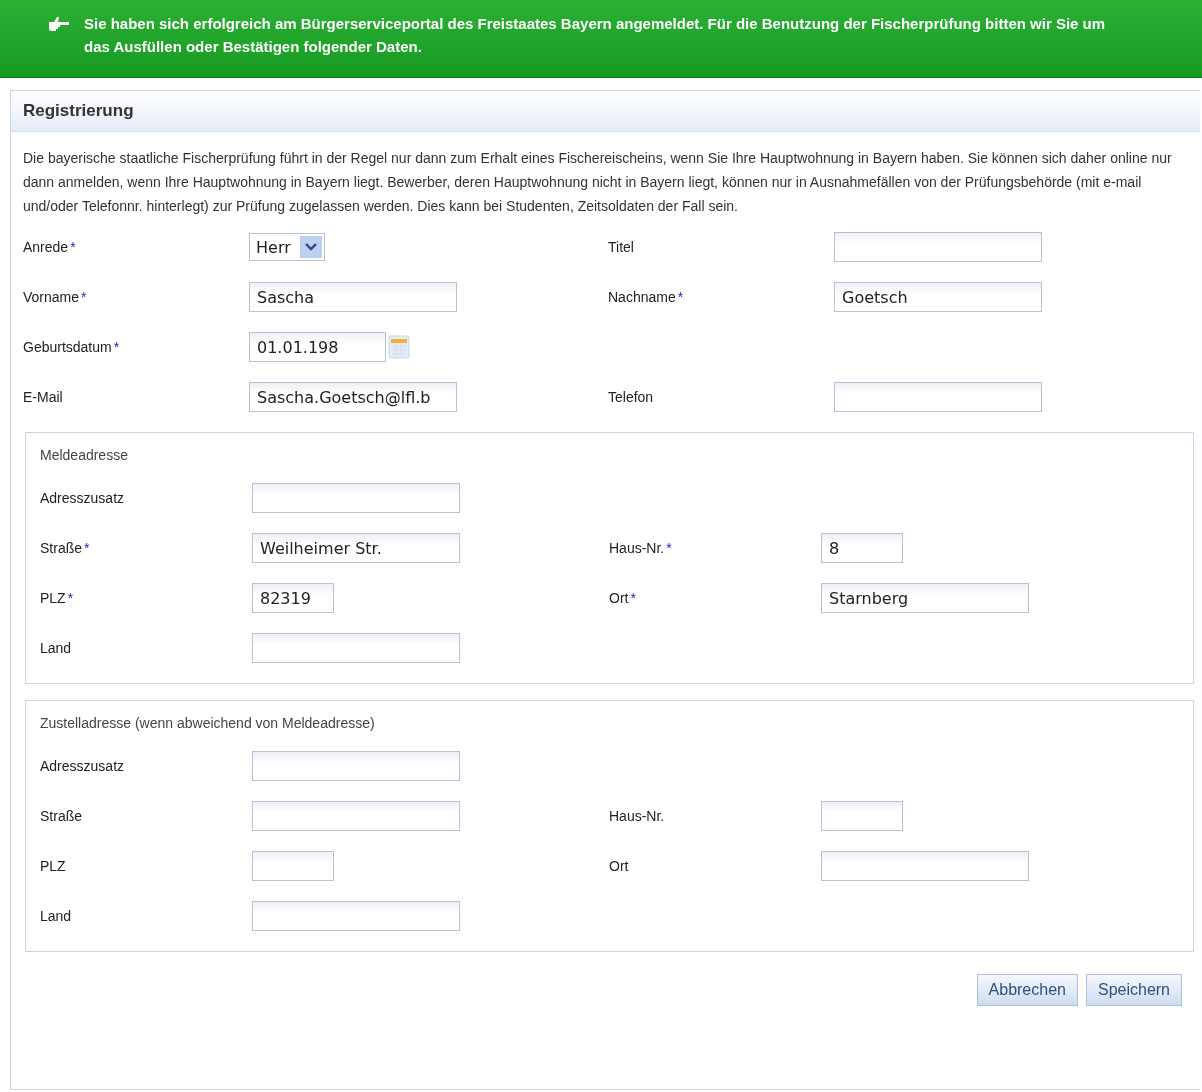 Image resolution: width=1202 pixels, height=1092 pixels. What do you see at coordinates (353, 397) in the screenshot?
I see `text-field: Sascha.Goetsch@lfl.b` at bounding box center [353, 397].